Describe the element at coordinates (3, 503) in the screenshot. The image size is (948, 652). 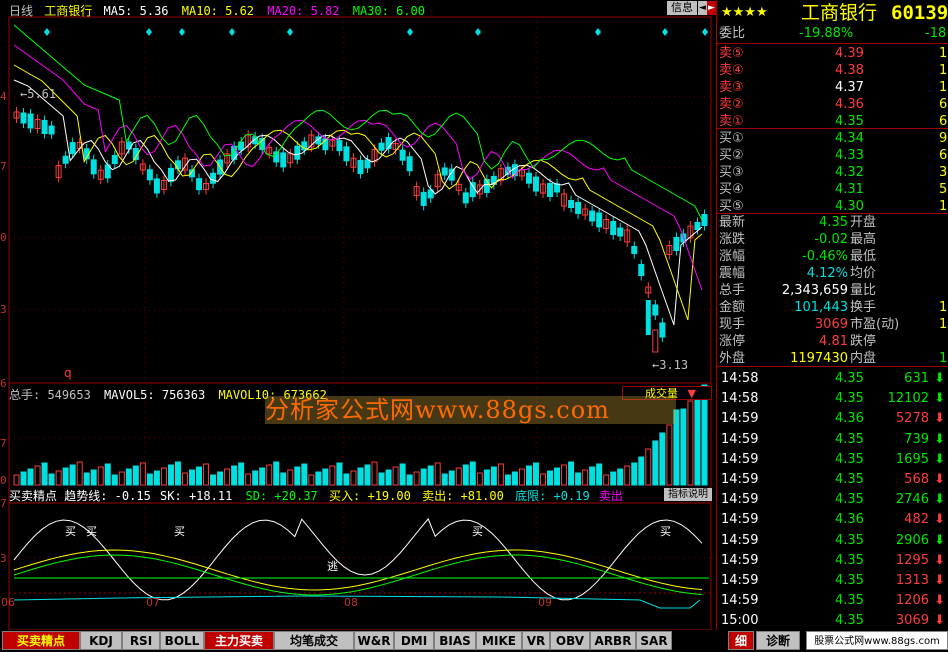
I see `indicator-tick: 7` at that location.